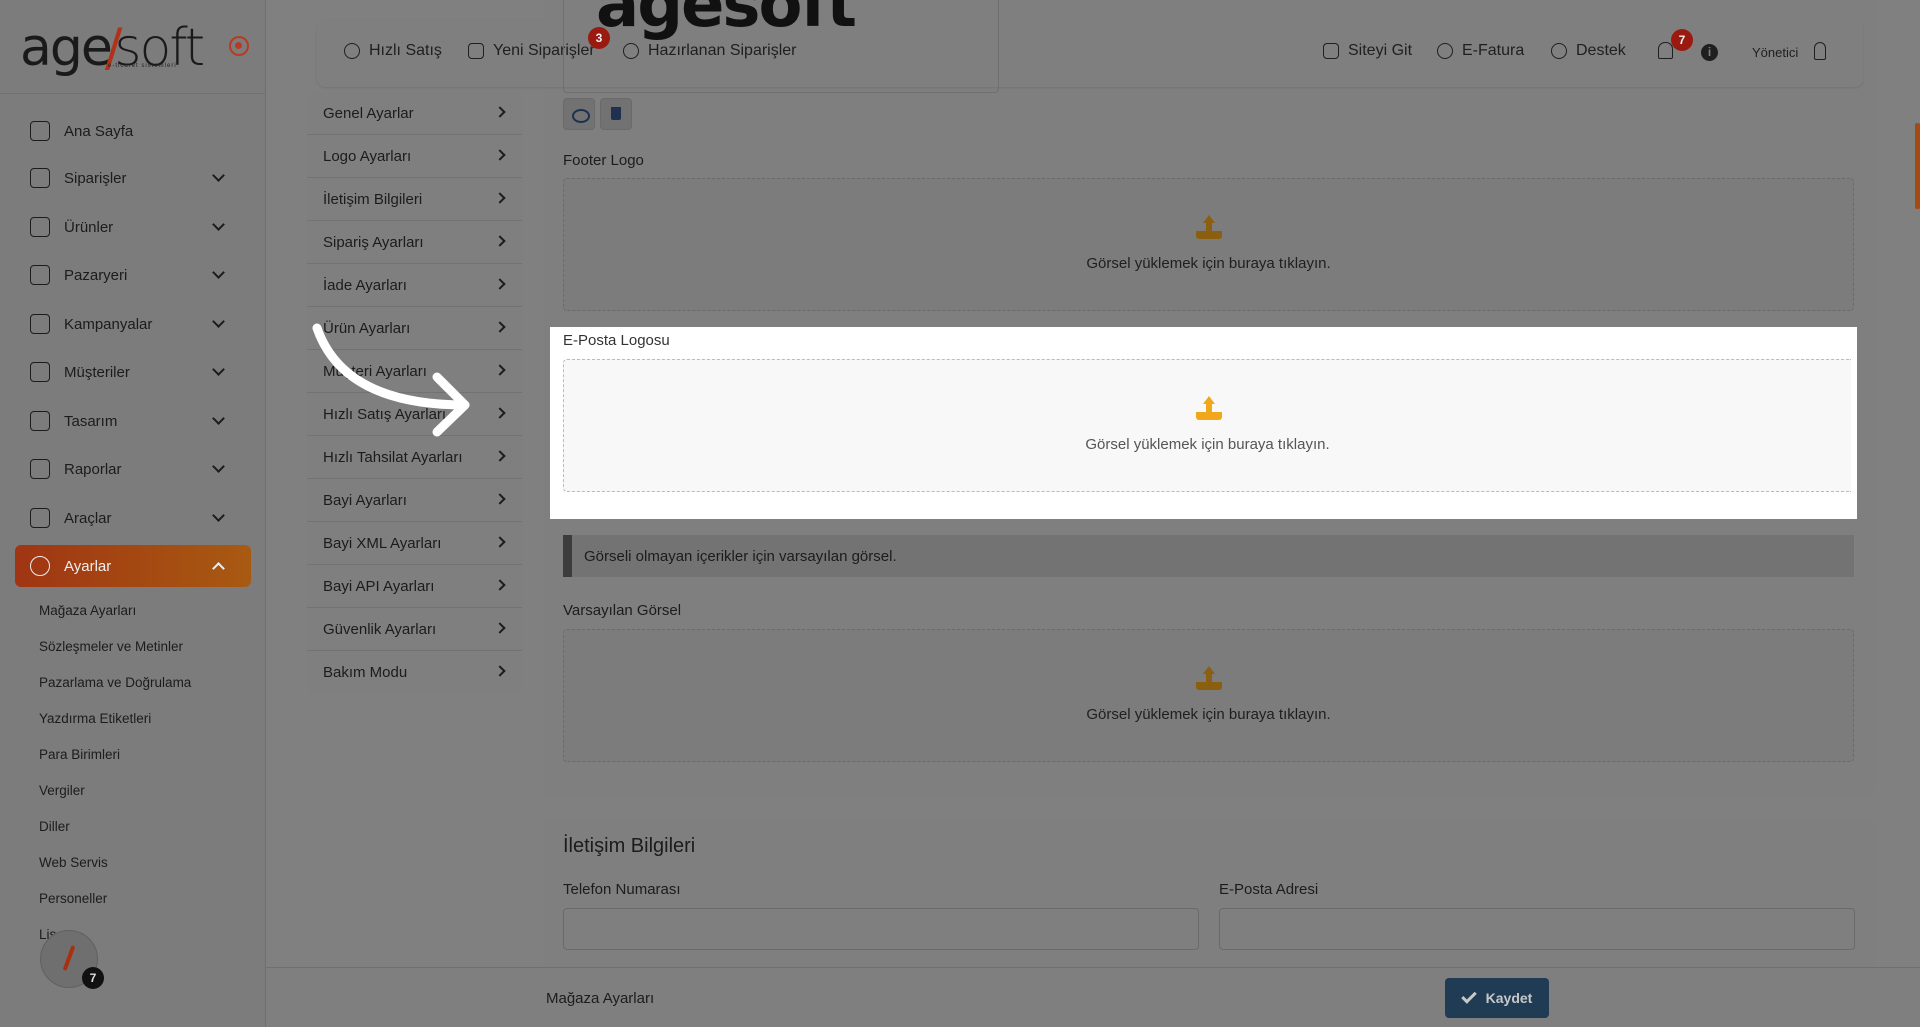 The image size is (1920, 1027). Describe the element at coordinates (414, 500) in the screenshot. I see `settings-menu-item-bayi: Bayi Ayarları` at that location.